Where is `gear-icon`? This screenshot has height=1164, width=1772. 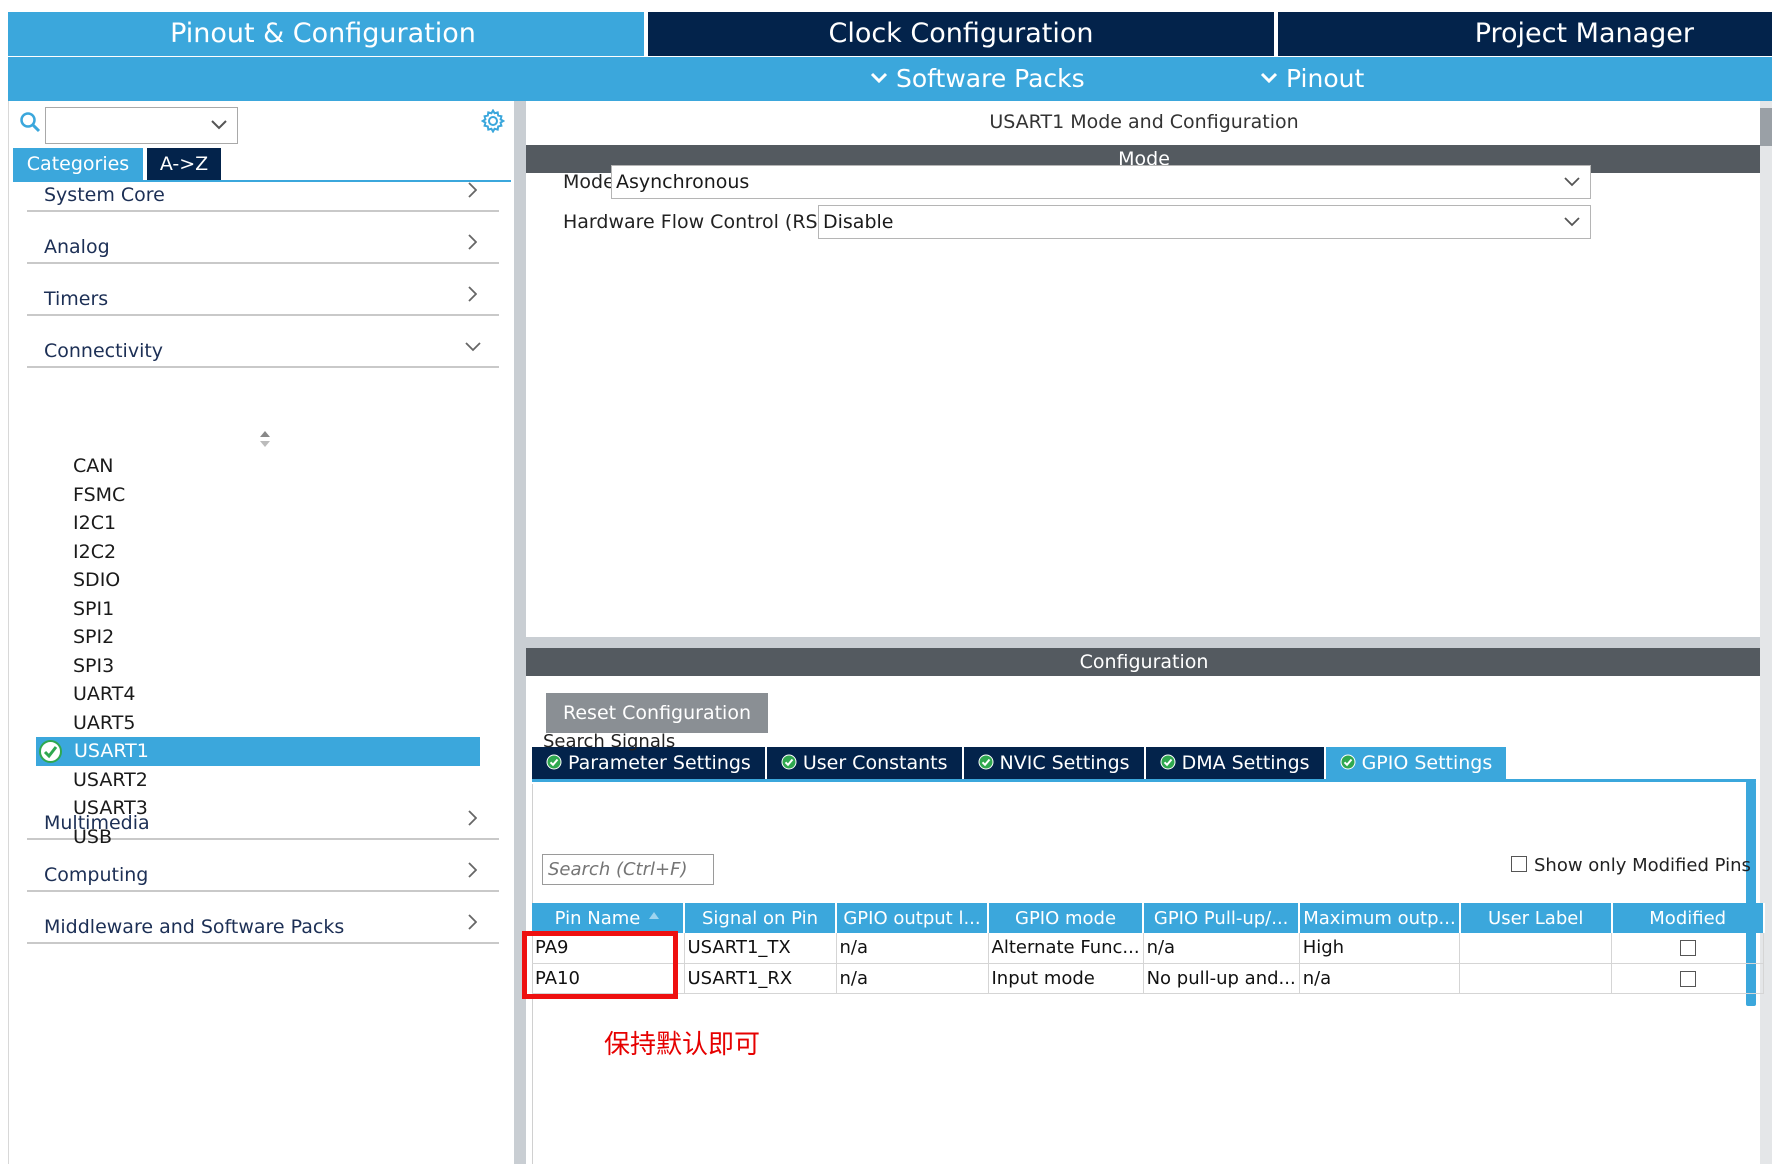 gear-icon is located at coordinates (493, 121).